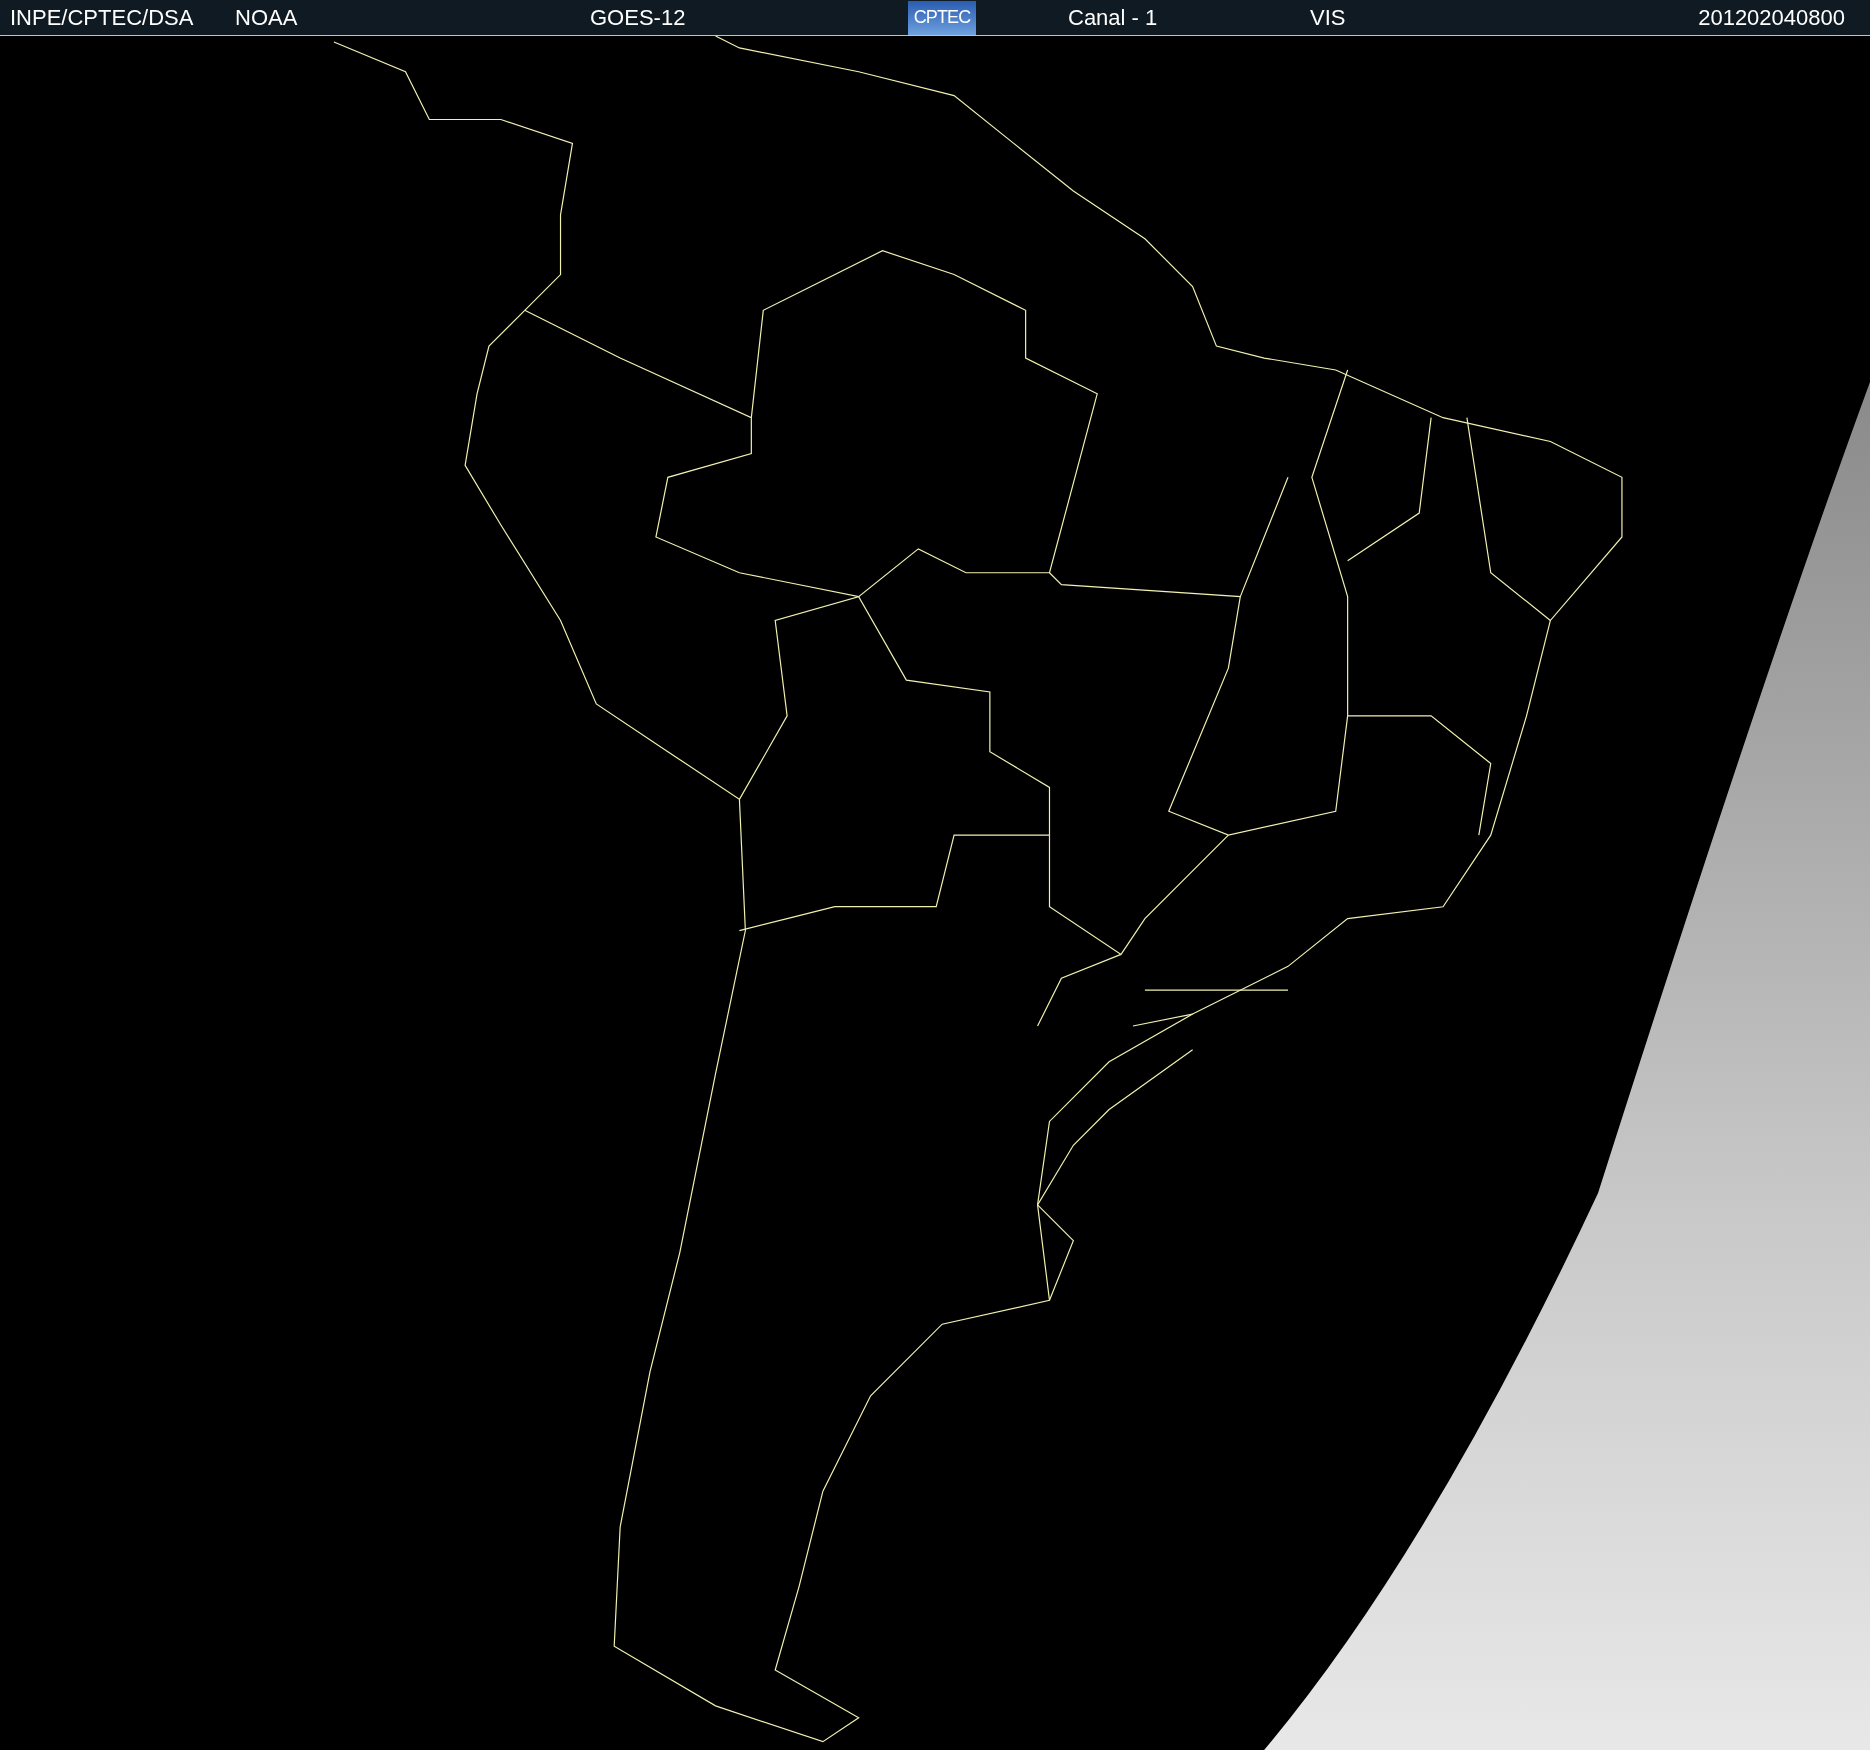 This screenshot has width=1870, height=1750. I want to click on header-label: GOES-12, so click(638, 18).